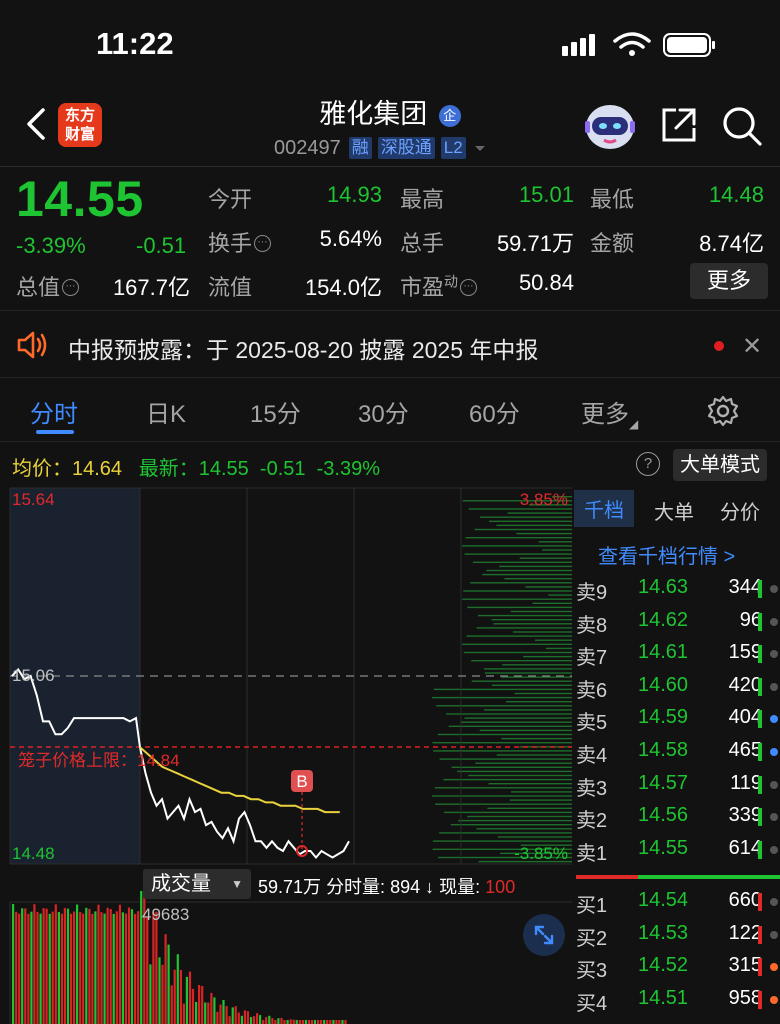 The height and width of the screenshot is (1024, 780). Describe the element at coordinates (373, 887) in the screenshot. I see `volume-tick-label: 分时量: 894` at that location.